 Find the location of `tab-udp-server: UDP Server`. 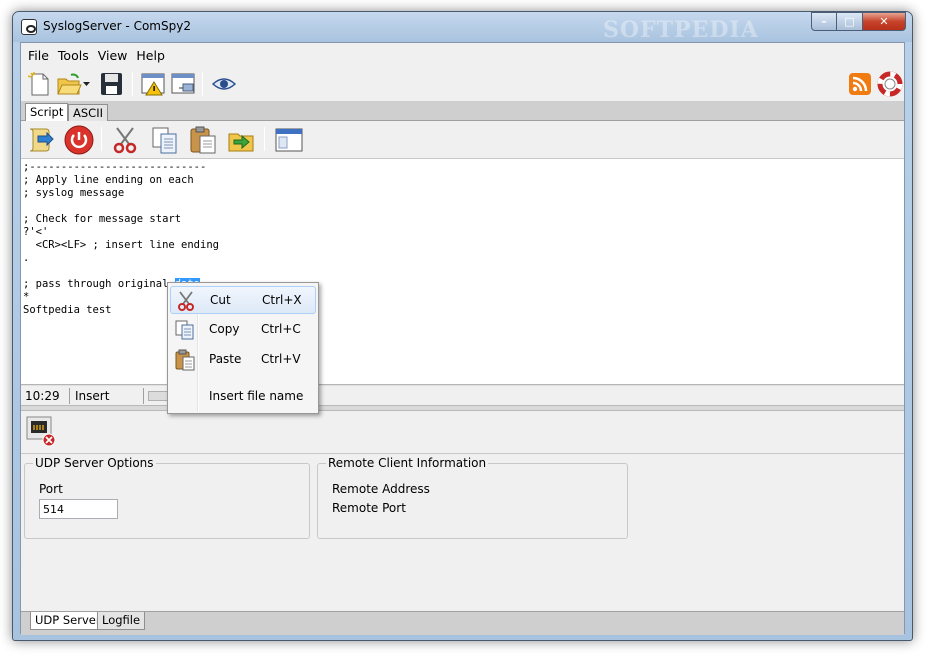

tab-udp-server: UDP Server is located at coordinates (68, 621).